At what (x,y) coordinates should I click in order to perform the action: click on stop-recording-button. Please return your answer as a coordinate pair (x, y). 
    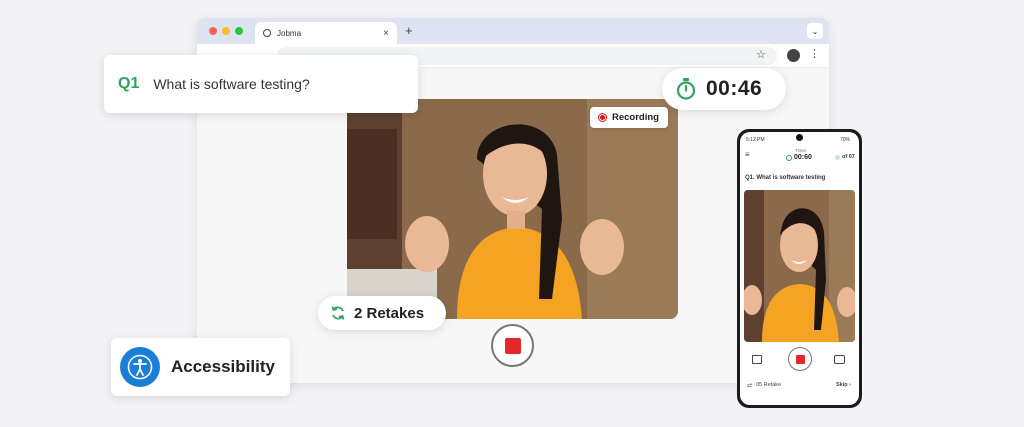
    Looking at the image, I should click on (512, 345).